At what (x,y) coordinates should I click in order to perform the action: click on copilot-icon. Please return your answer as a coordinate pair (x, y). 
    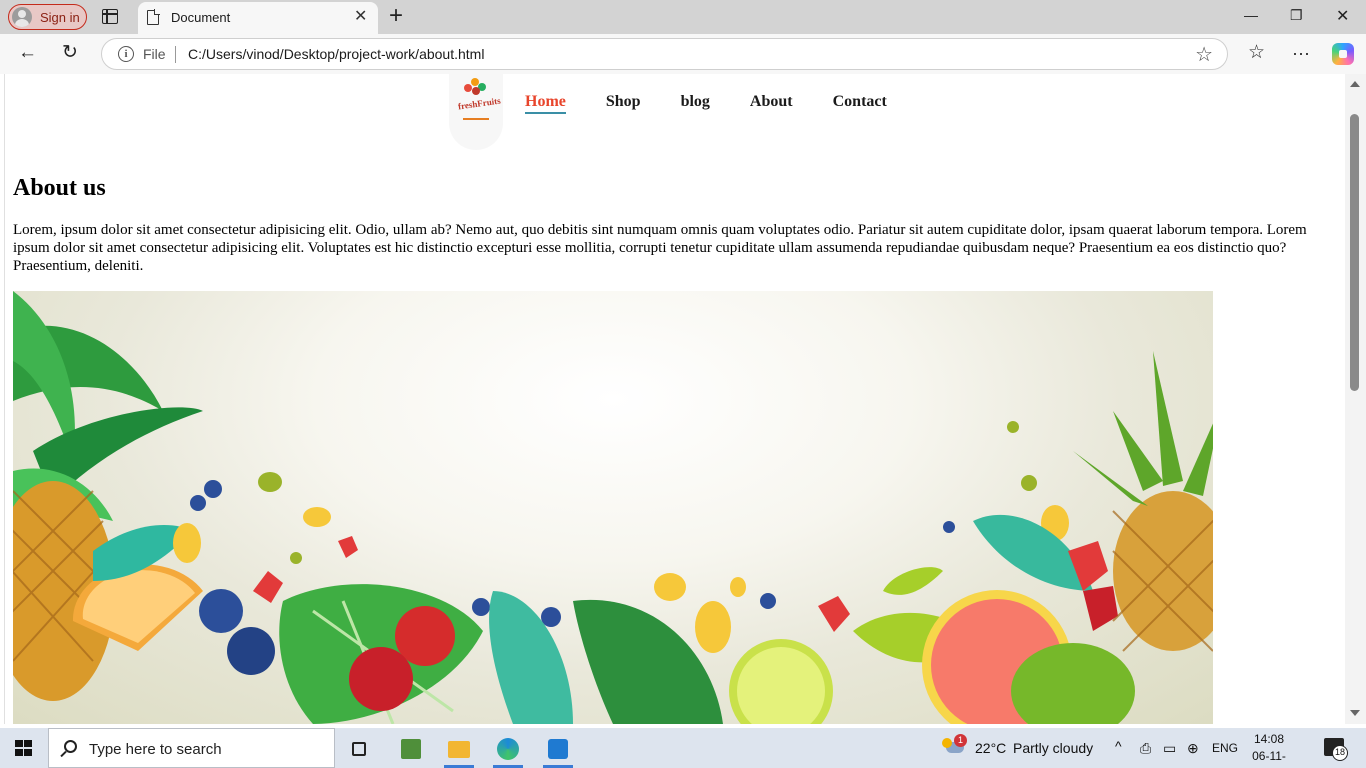
    Looking at the image, I should click on (1343, 54).